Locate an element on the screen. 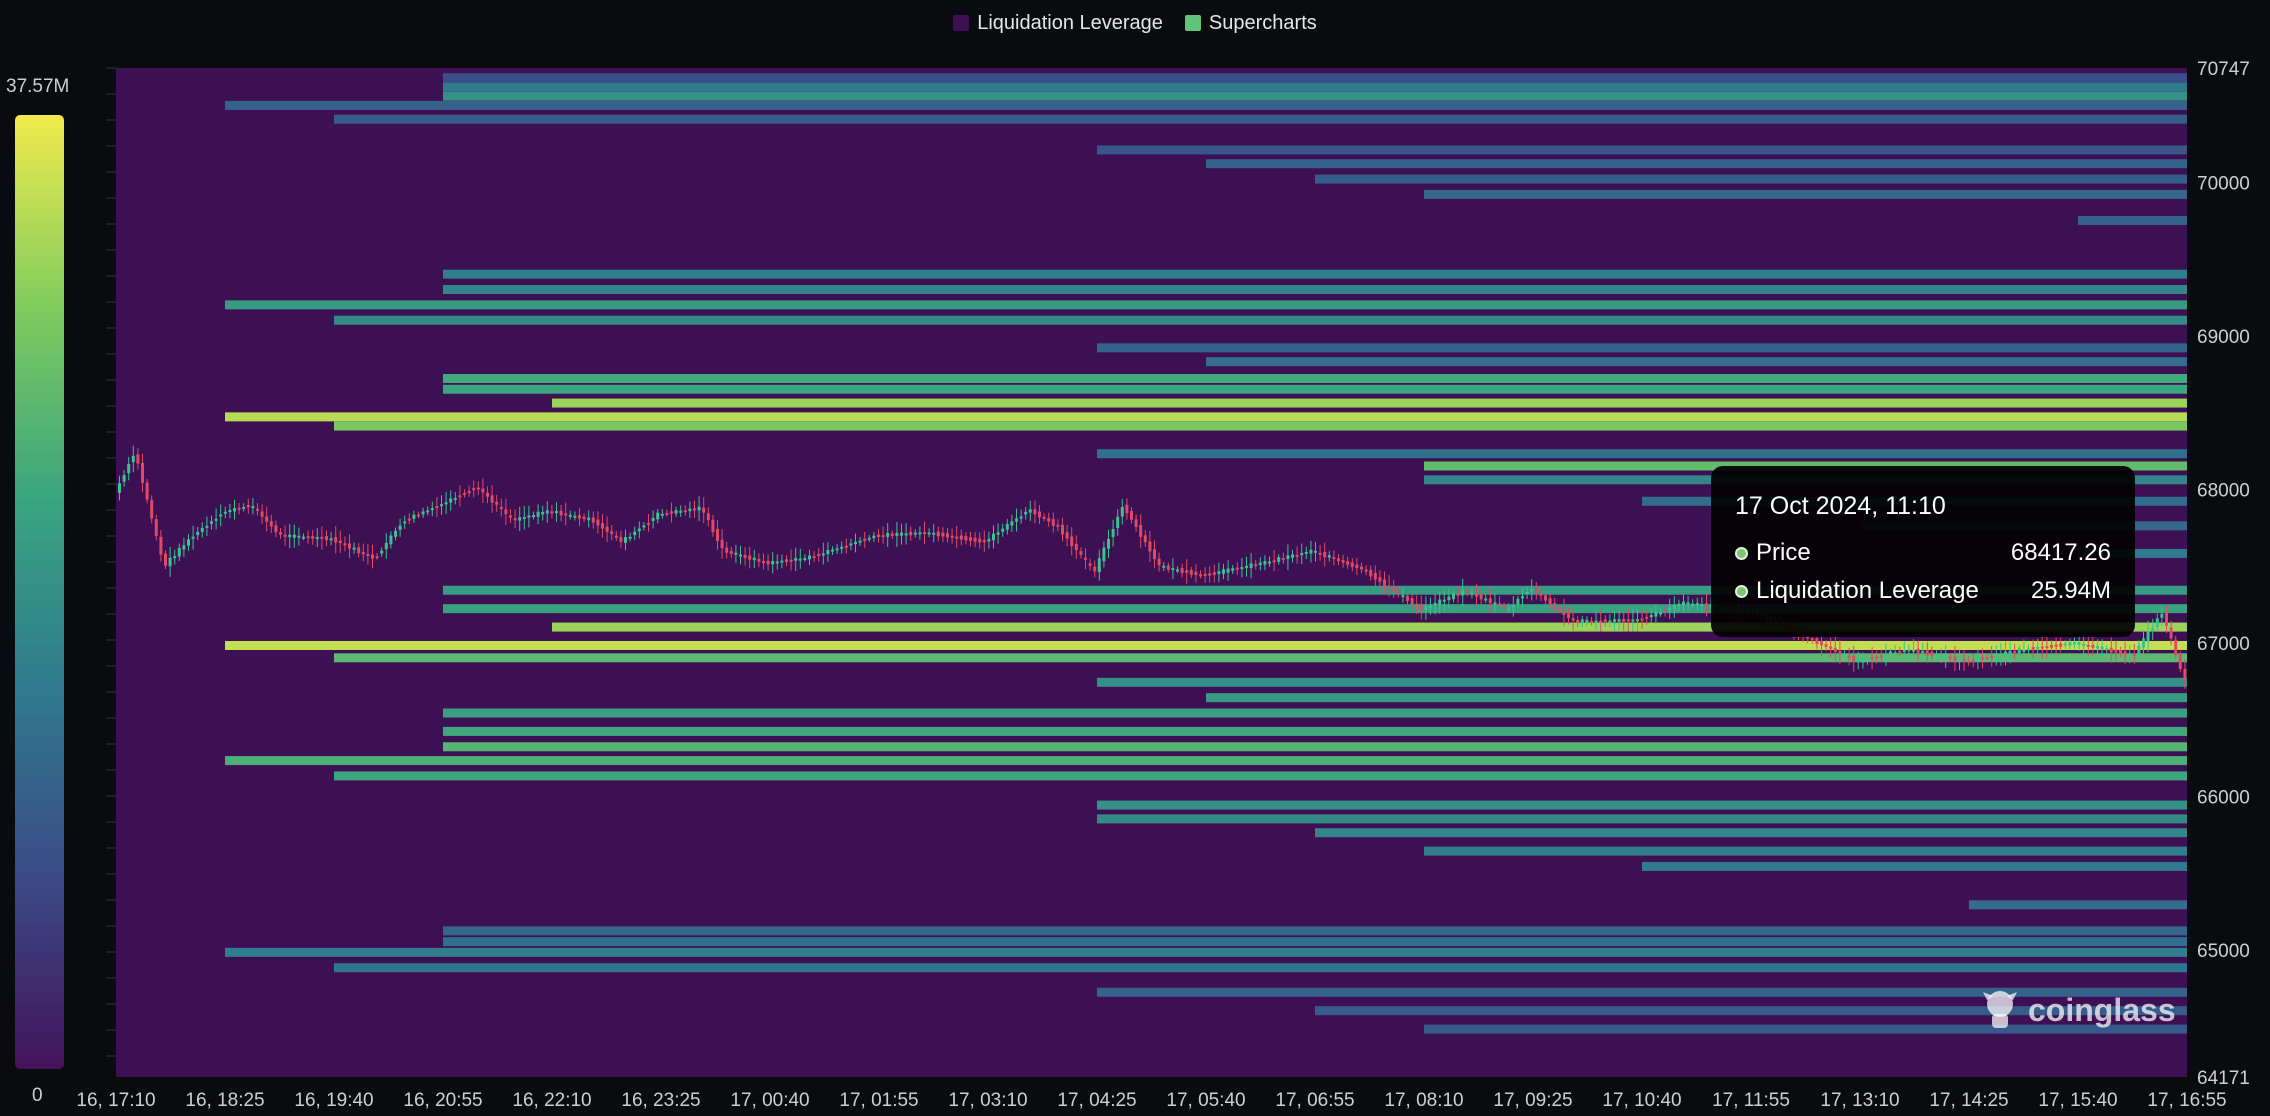 Image resolution: width=2270 pixels, height=1116 pixels. y-tick-label: 70000 is located at coordinates (2223, 184).